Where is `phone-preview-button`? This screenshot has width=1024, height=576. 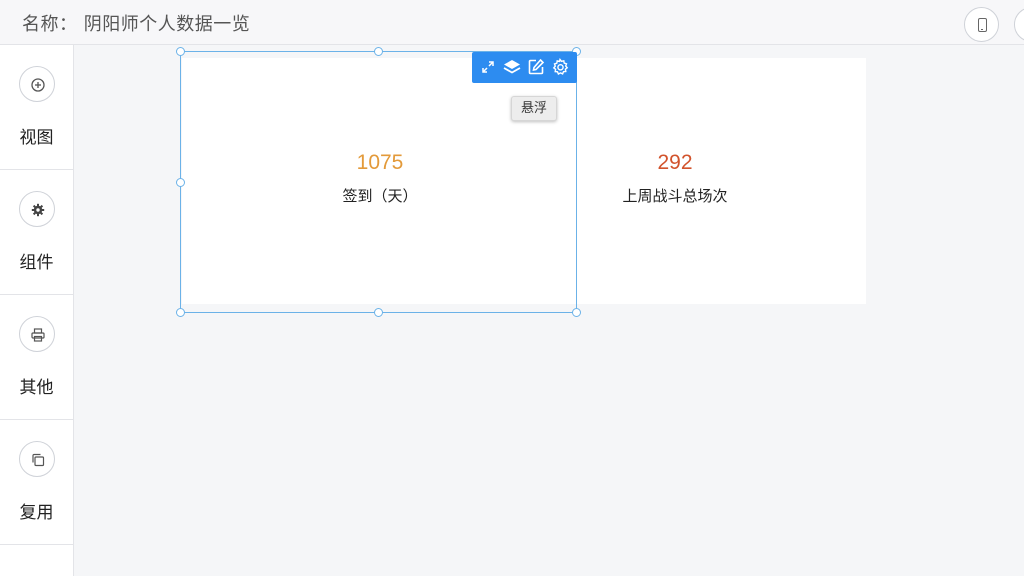 phone-preview-button is located at coordinates (981, 24).